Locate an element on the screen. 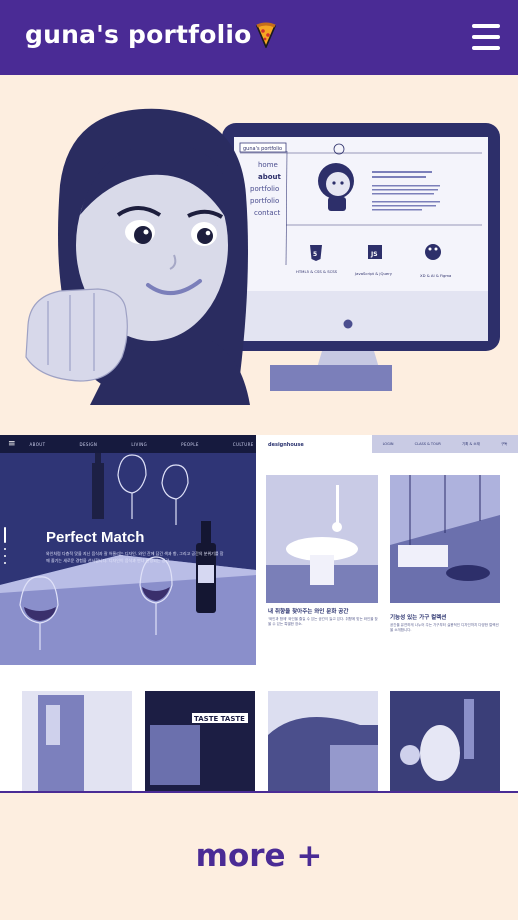 The height and width of the screenshot is (920, 518). card-title: 기능성 있는 가구 컬렉션 is located at coordinates (418, 618).